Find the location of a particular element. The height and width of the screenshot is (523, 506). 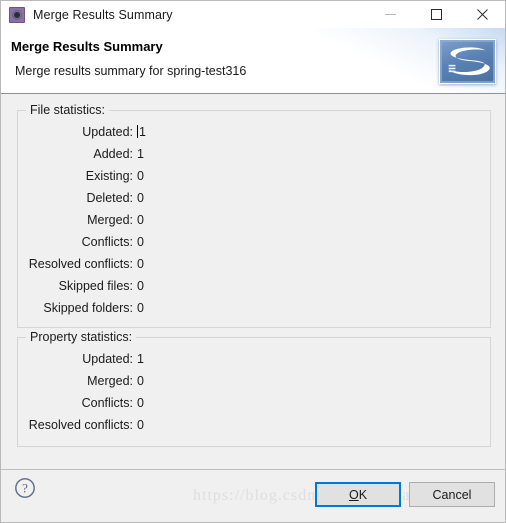

subversive-logo is located at coordinates (467, 61).